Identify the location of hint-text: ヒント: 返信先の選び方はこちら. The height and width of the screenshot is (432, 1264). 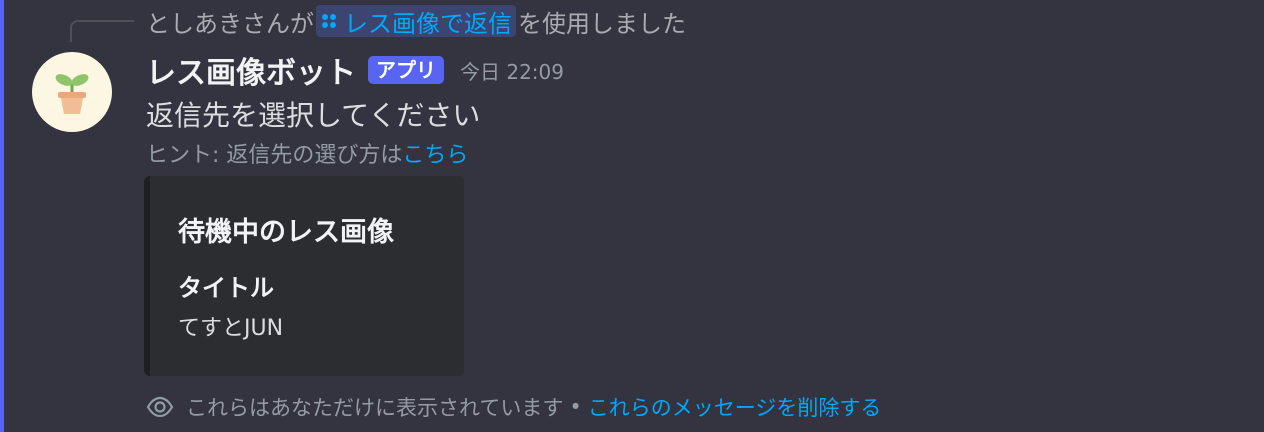
(307, 153).